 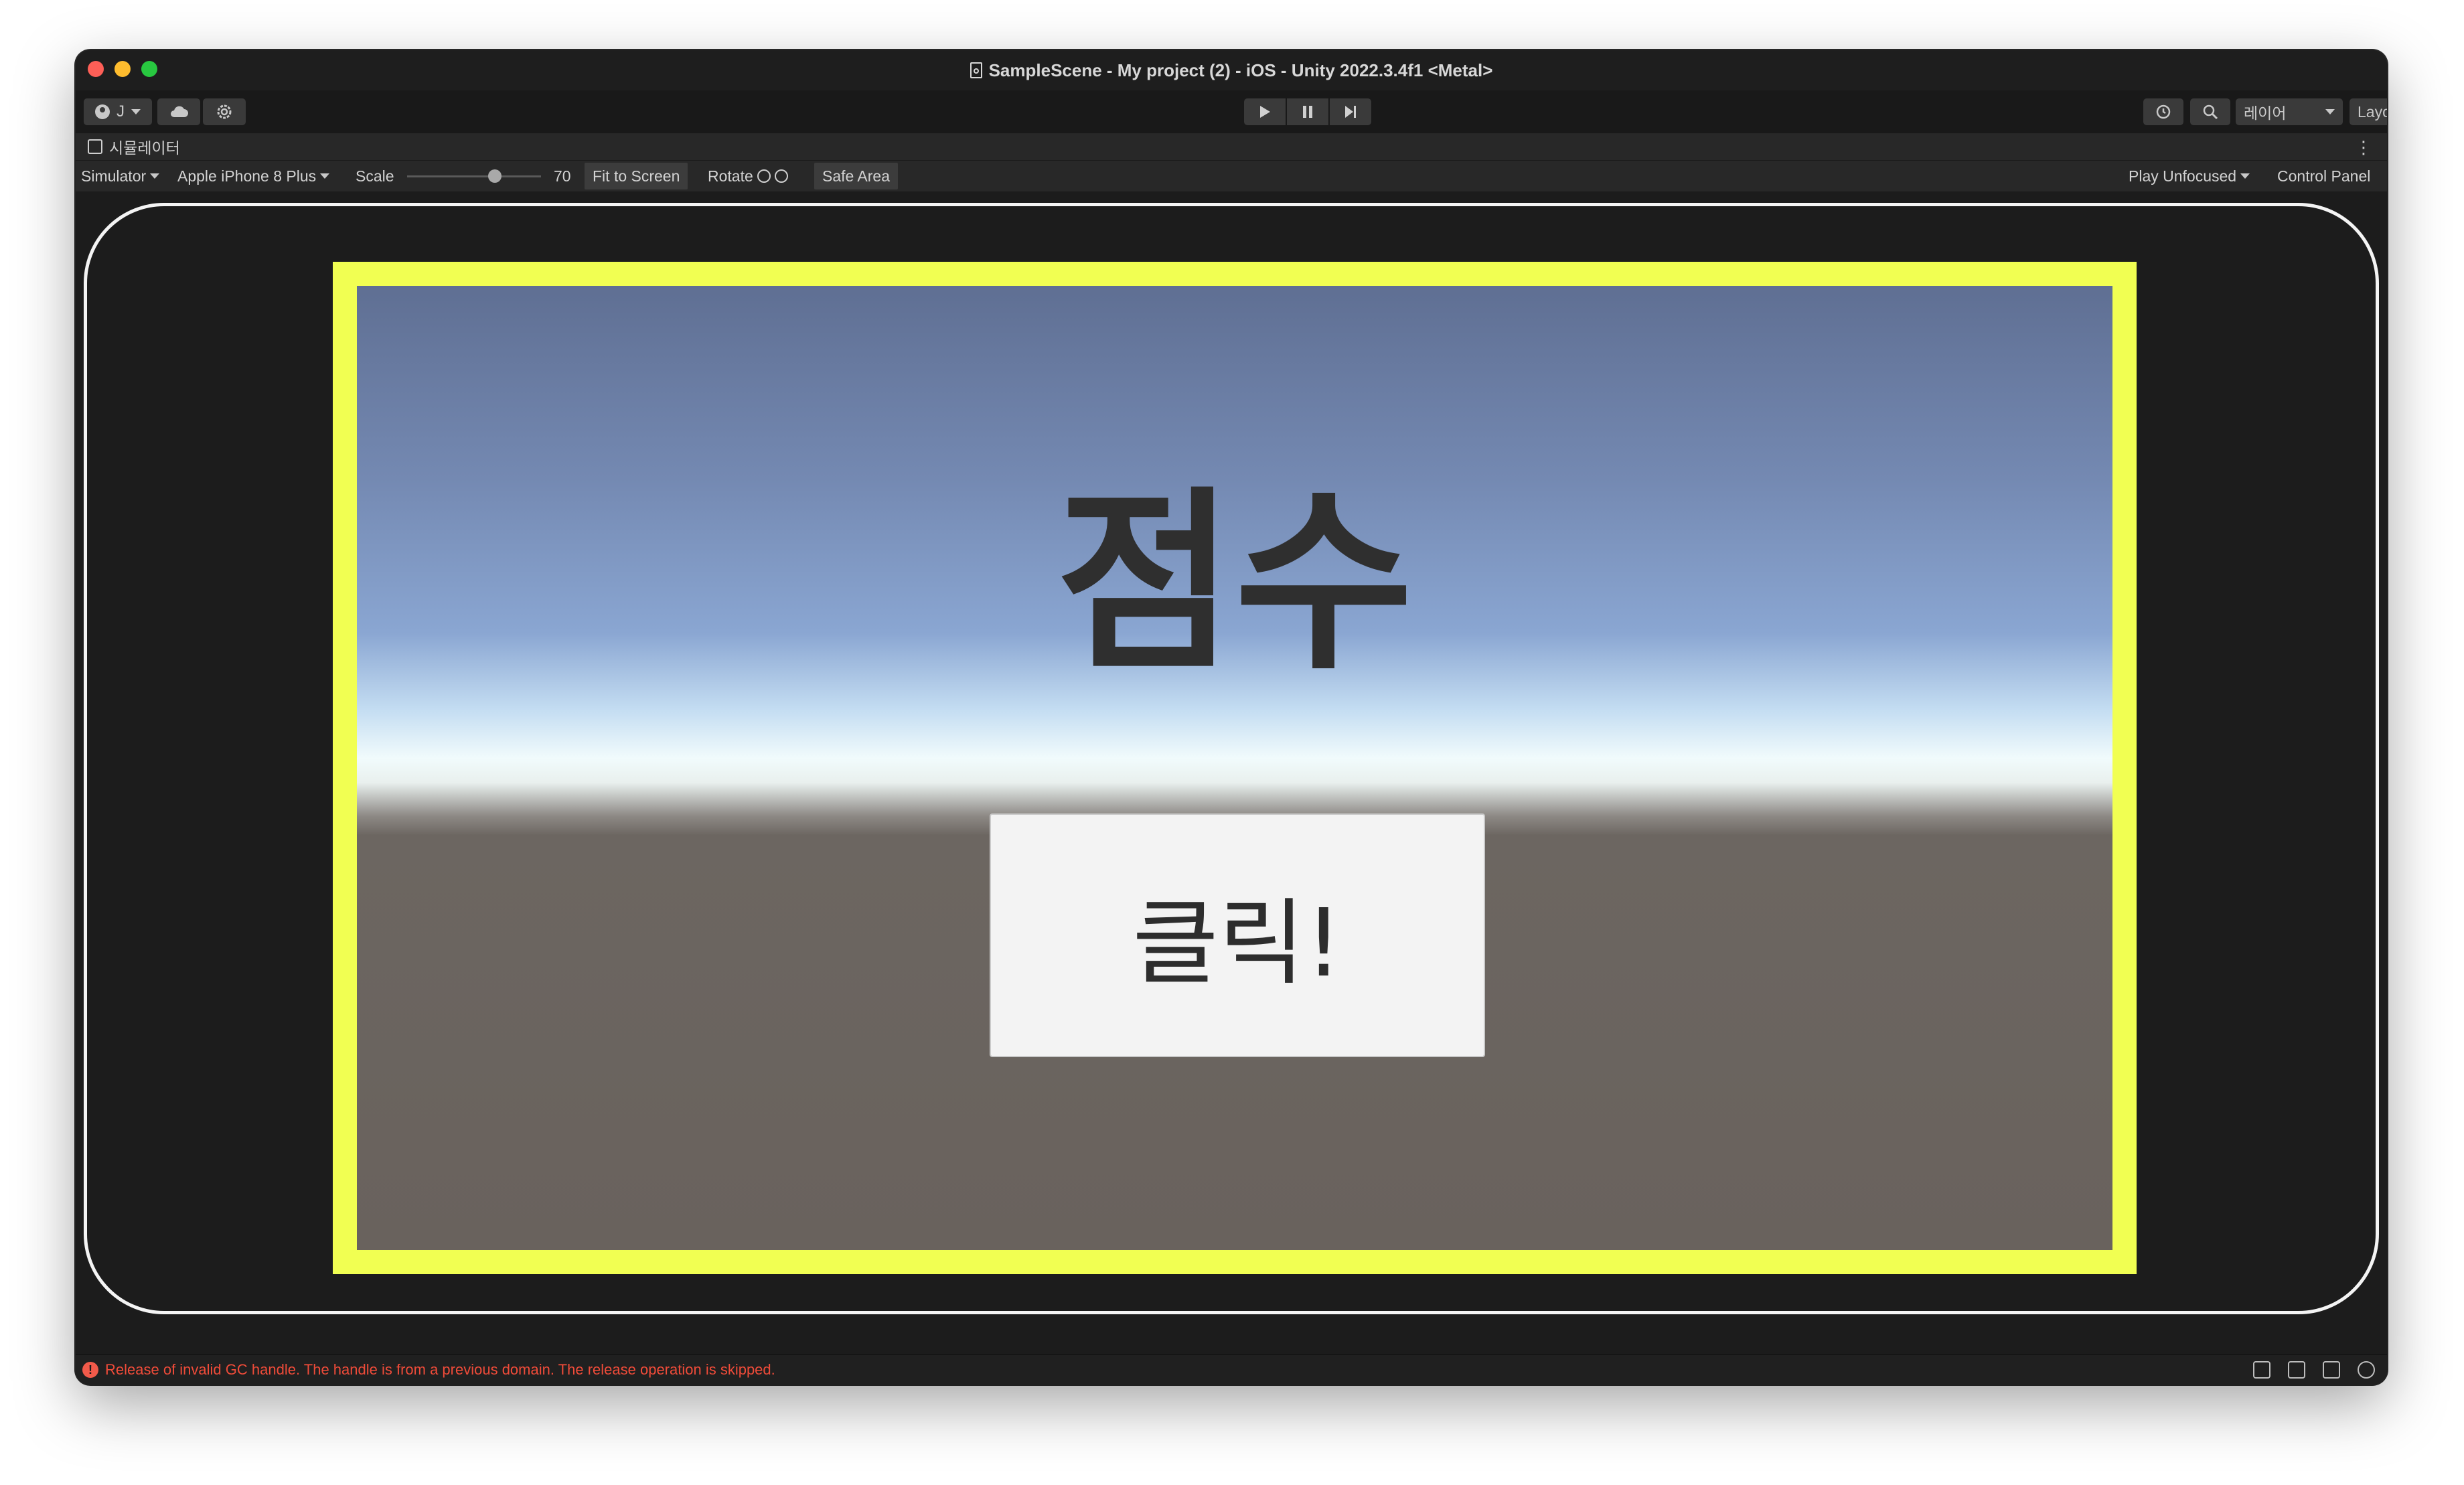 I want to click on rotate-control: Rotate, so click(x=748, y=176).